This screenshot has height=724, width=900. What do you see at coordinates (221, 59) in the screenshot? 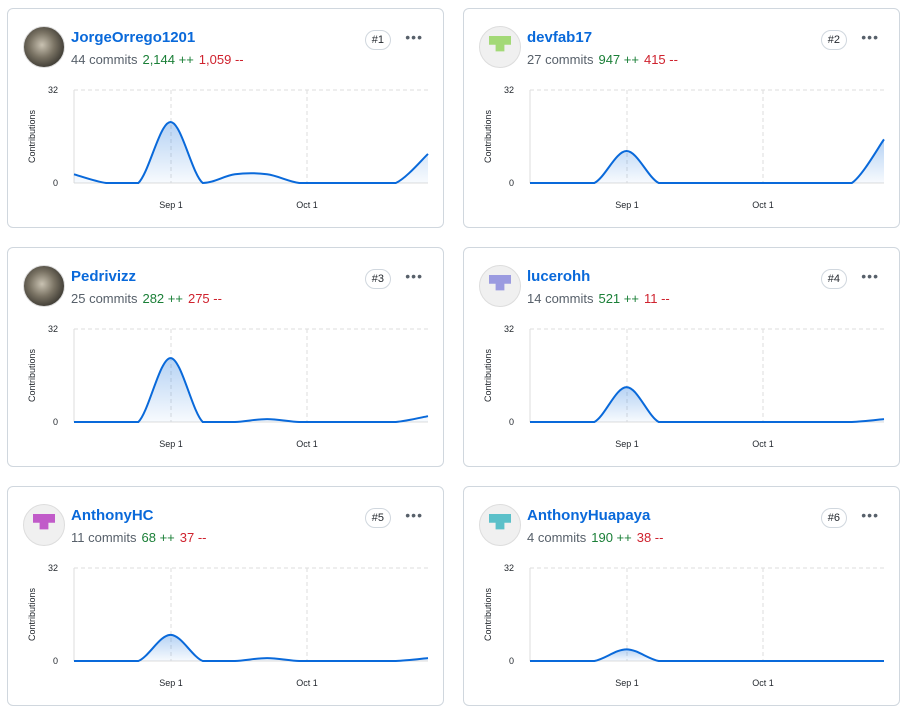
I see `deletions-count: 1,059 --` at bounding box center [221, 59].